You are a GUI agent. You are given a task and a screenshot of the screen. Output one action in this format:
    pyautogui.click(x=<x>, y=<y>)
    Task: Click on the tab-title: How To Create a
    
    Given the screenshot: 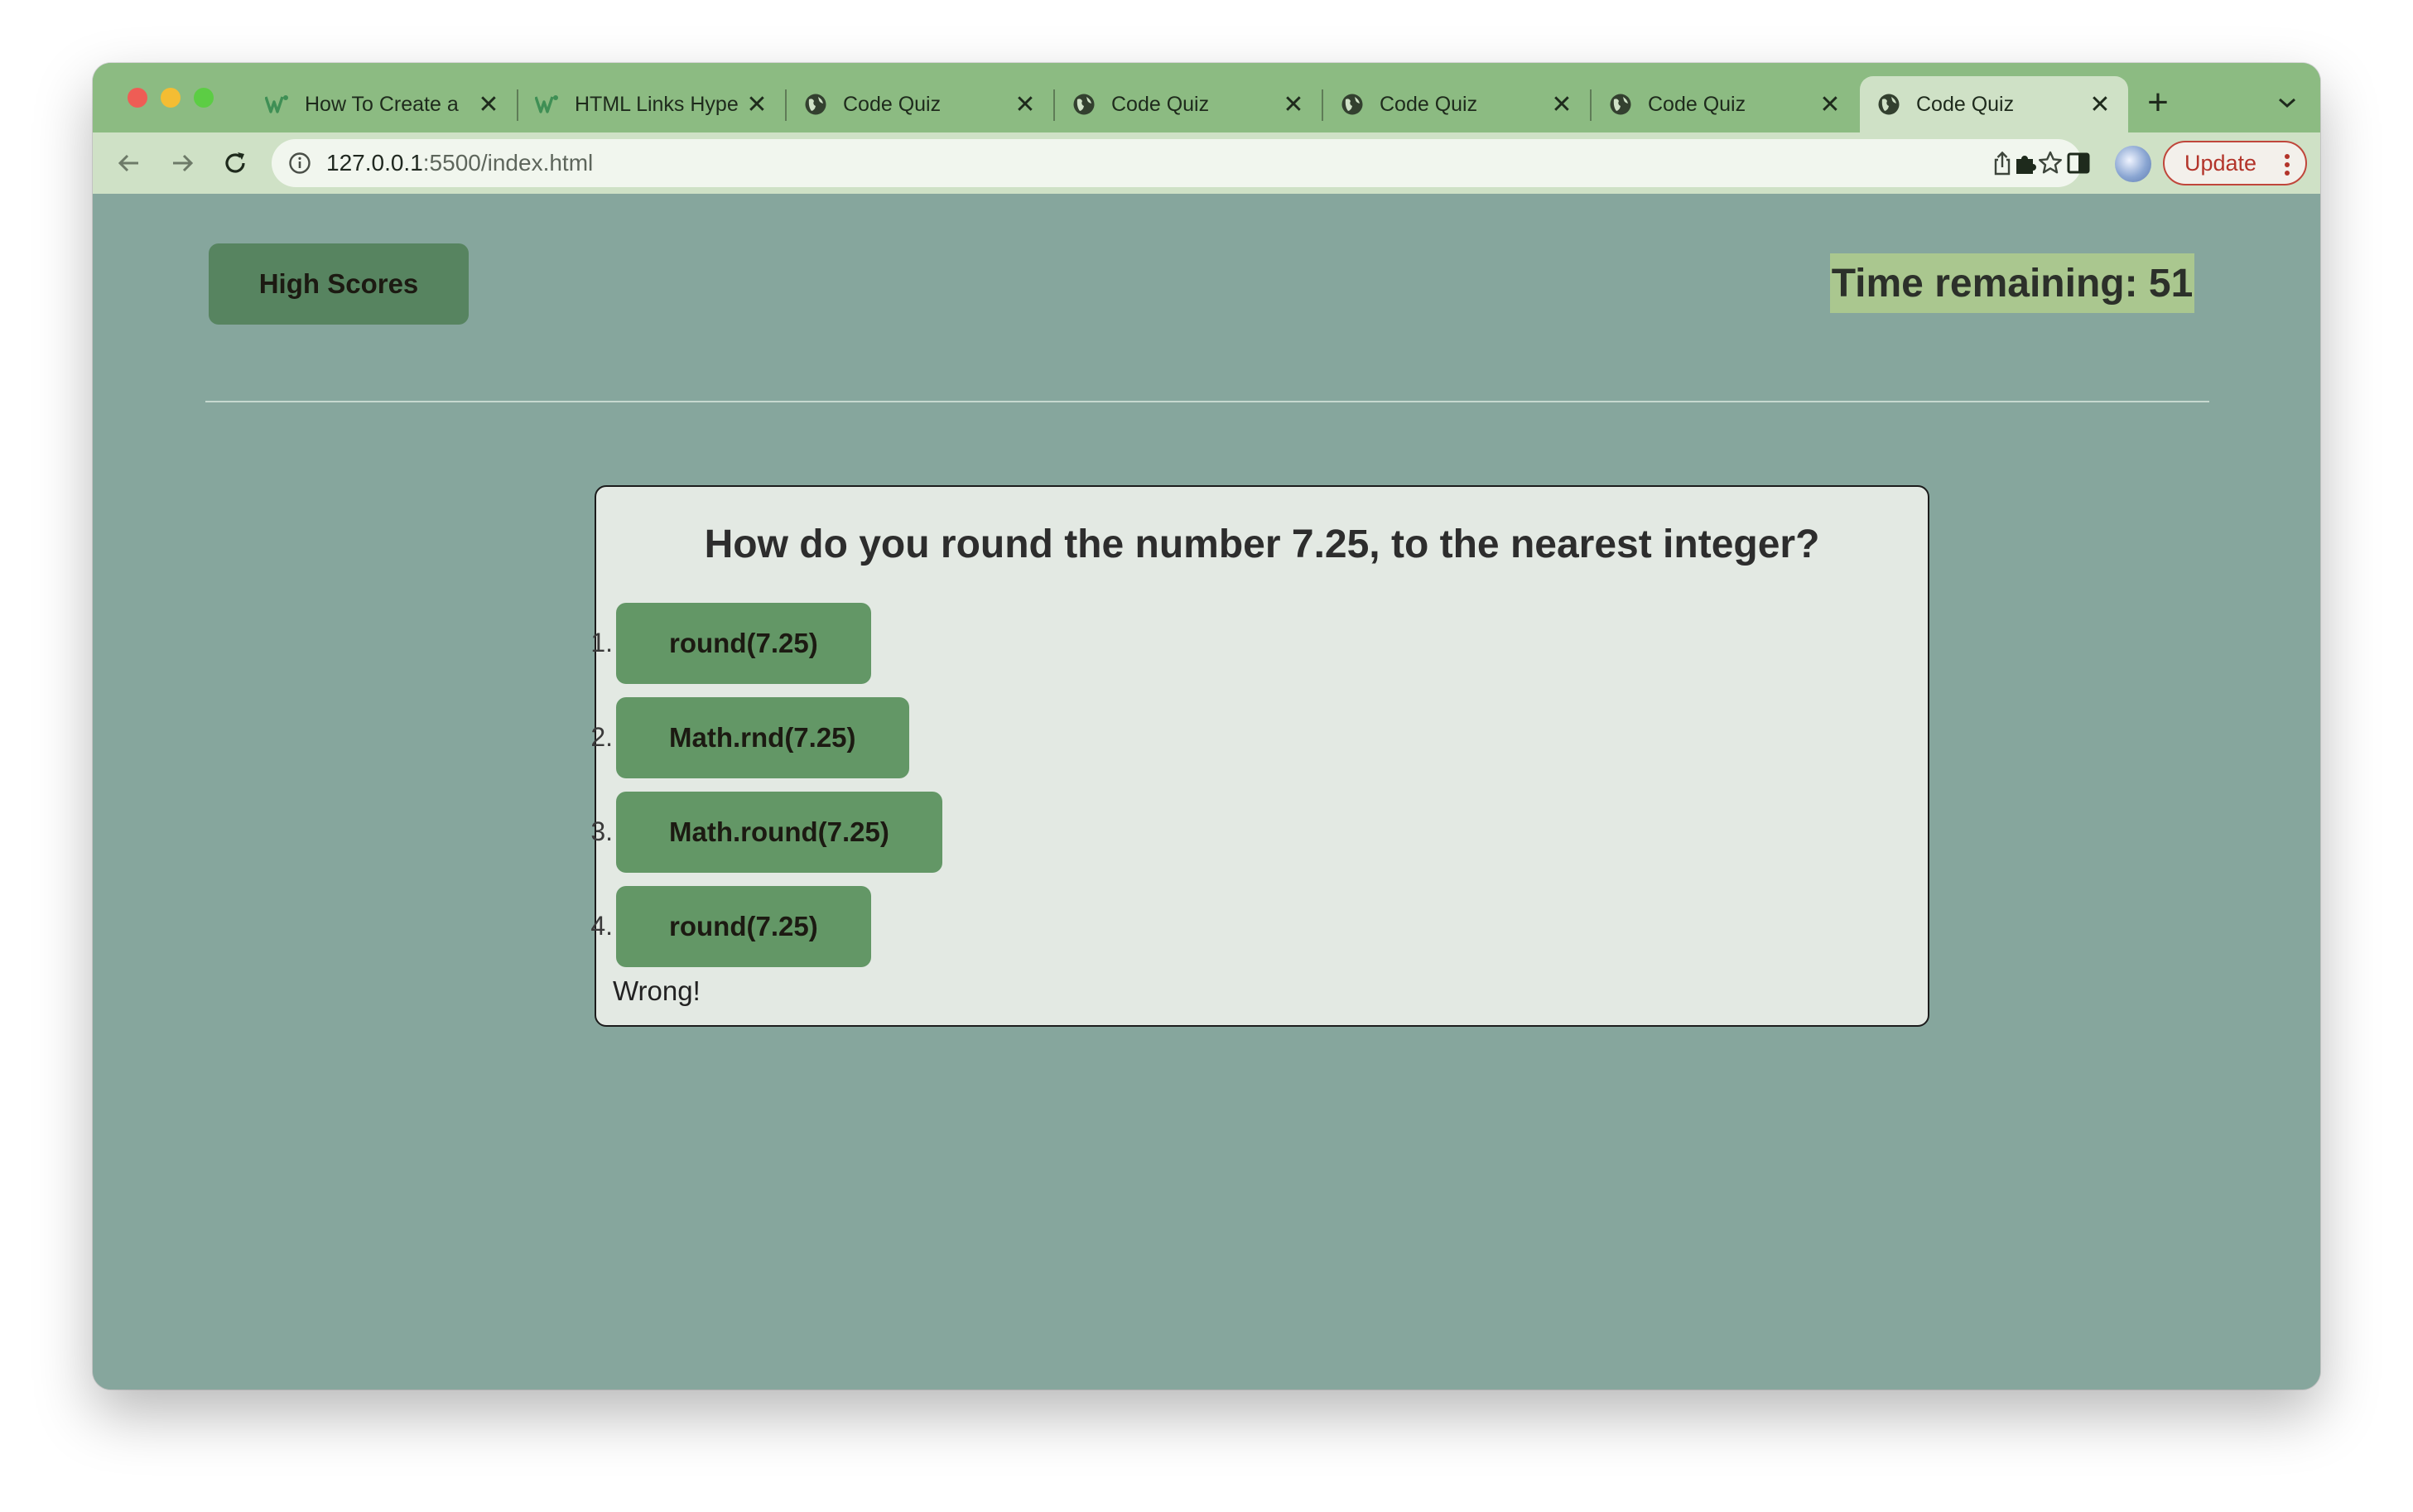 What is the action you would take?
    pyautogui.click(x=382, y=104)
    